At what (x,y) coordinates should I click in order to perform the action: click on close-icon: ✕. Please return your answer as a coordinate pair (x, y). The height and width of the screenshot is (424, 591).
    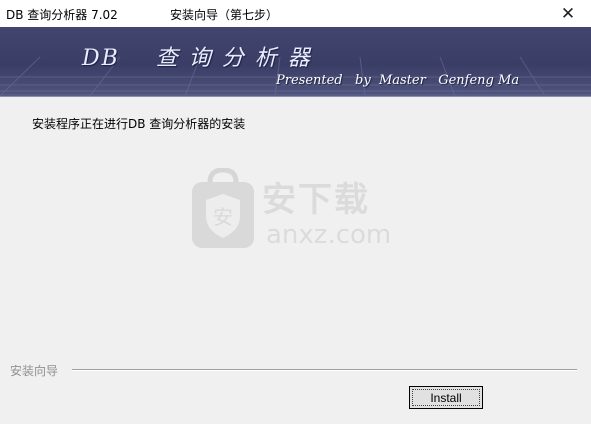
    Looking at the image, I should click on (568, 13).